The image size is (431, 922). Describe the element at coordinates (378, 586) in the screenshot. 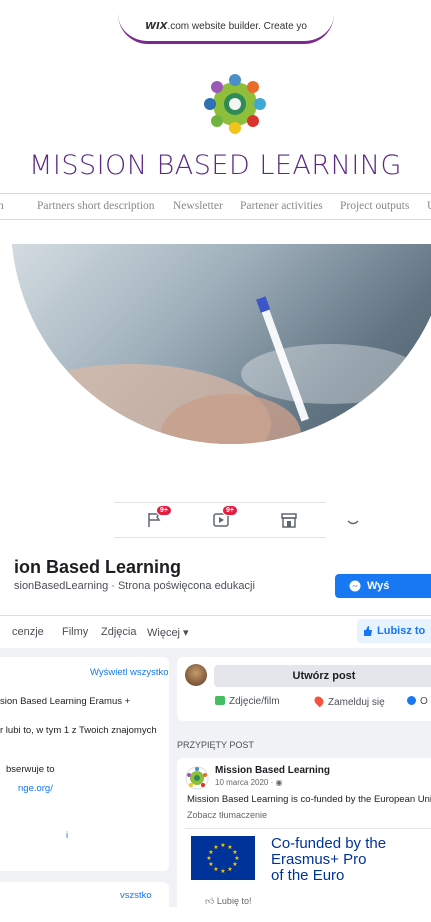

I see `message-button-label: Wyś` at that location.